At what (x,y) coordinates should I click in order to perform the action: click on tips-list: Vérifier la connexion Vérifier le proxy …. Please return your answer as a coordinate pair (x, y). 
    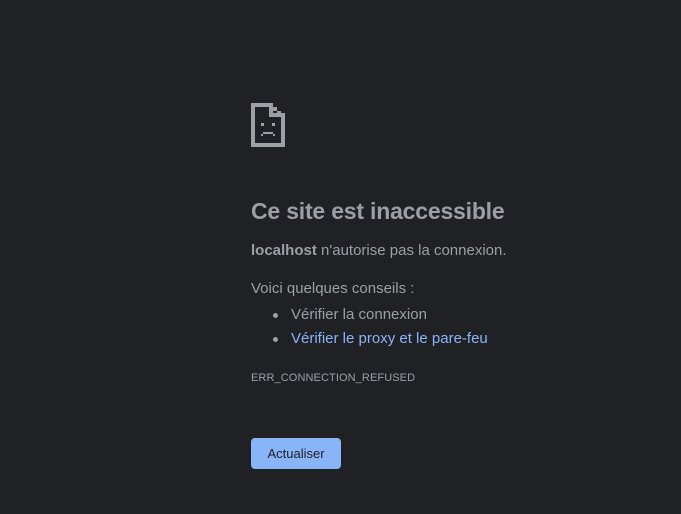
    Looking at the image, I should click on (461, 327).